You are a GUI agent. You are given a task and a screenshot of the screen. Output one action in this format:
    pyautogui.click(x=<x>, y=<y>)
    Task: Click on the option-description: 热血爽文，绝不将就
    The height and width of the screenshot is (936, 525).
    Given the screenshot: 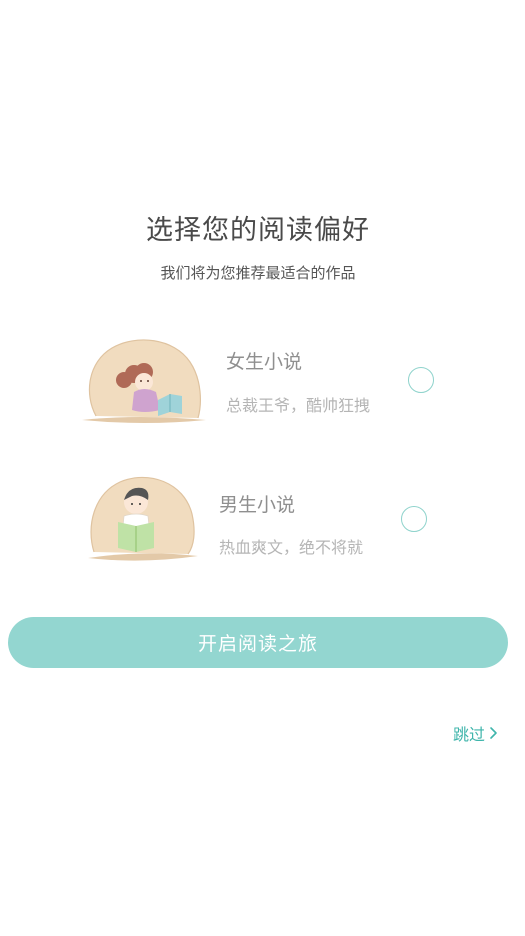 What is the action you would take?
    pyautogui.click(x=291, y=547)
    